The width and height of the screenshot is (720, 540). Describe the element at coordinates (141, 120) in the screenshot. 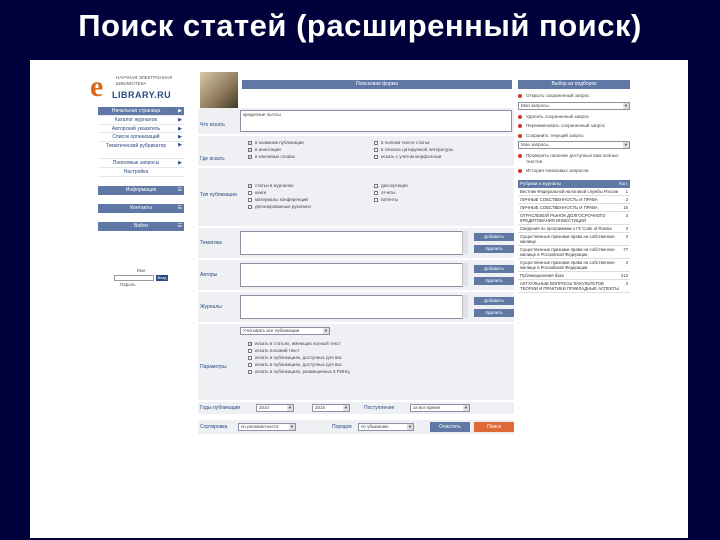

I see `sidebar-item-journals: Каталог журналов ▶` at that location.